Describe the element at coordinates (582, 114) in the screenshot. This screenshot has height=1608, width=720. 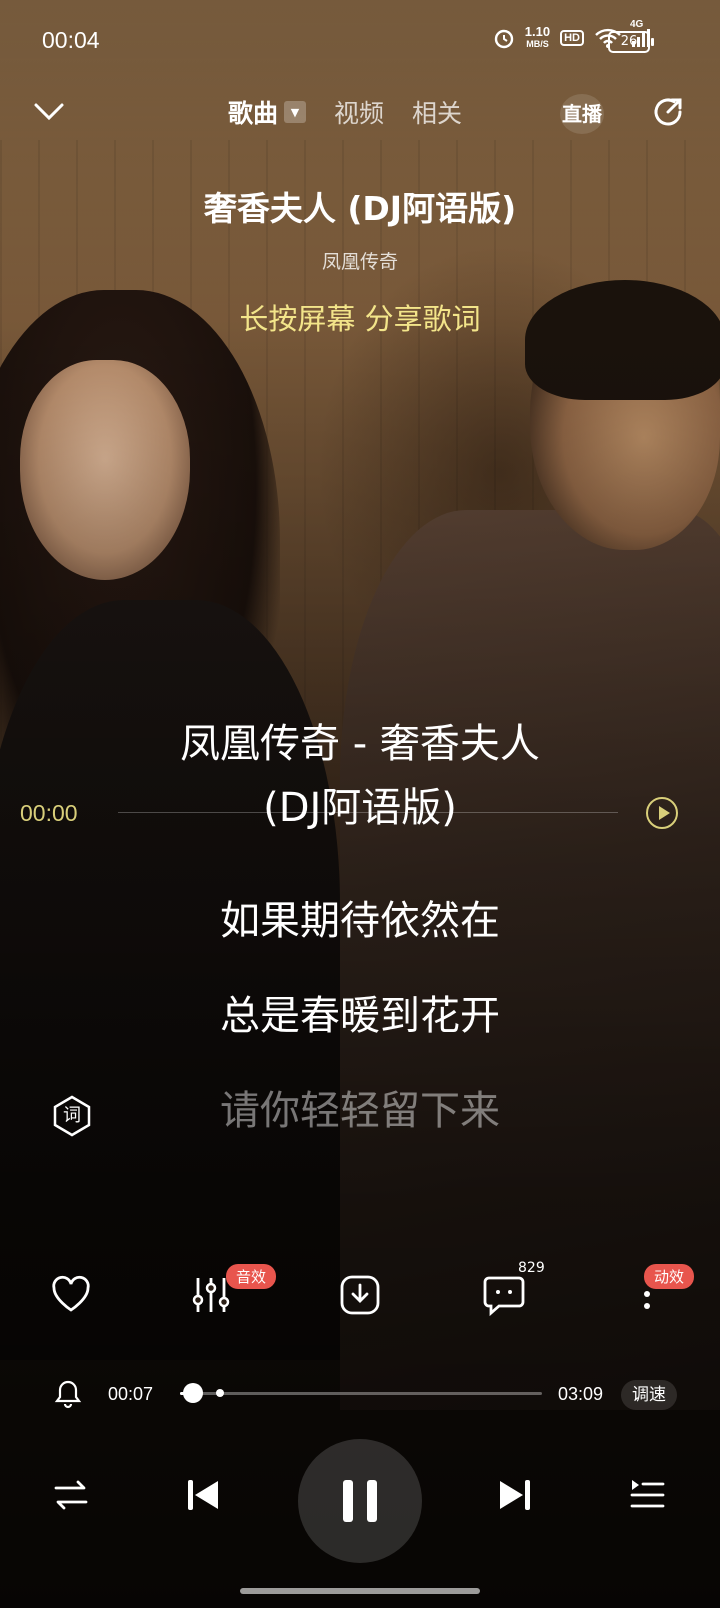
I see `live-button: 直播` at that location.